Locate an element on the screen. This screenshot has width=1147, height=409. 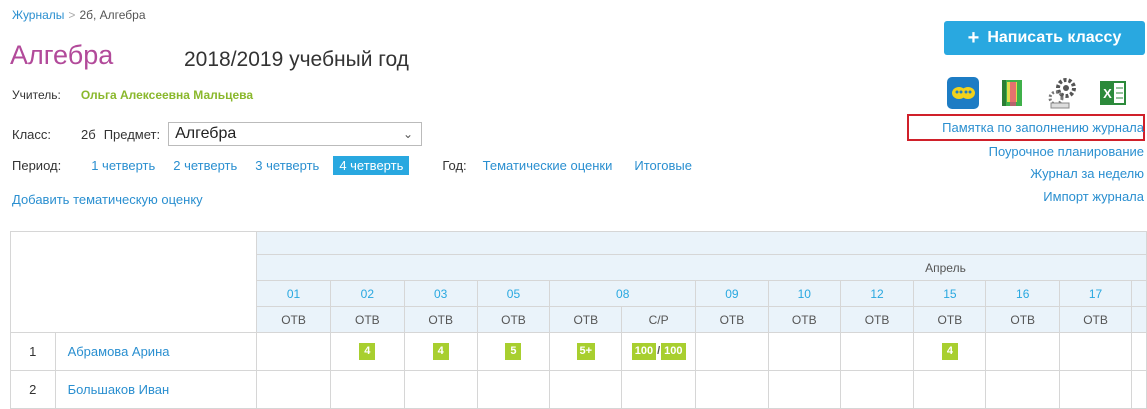
student-name-link: Большаков Иван is located at coordinates (119, 389).